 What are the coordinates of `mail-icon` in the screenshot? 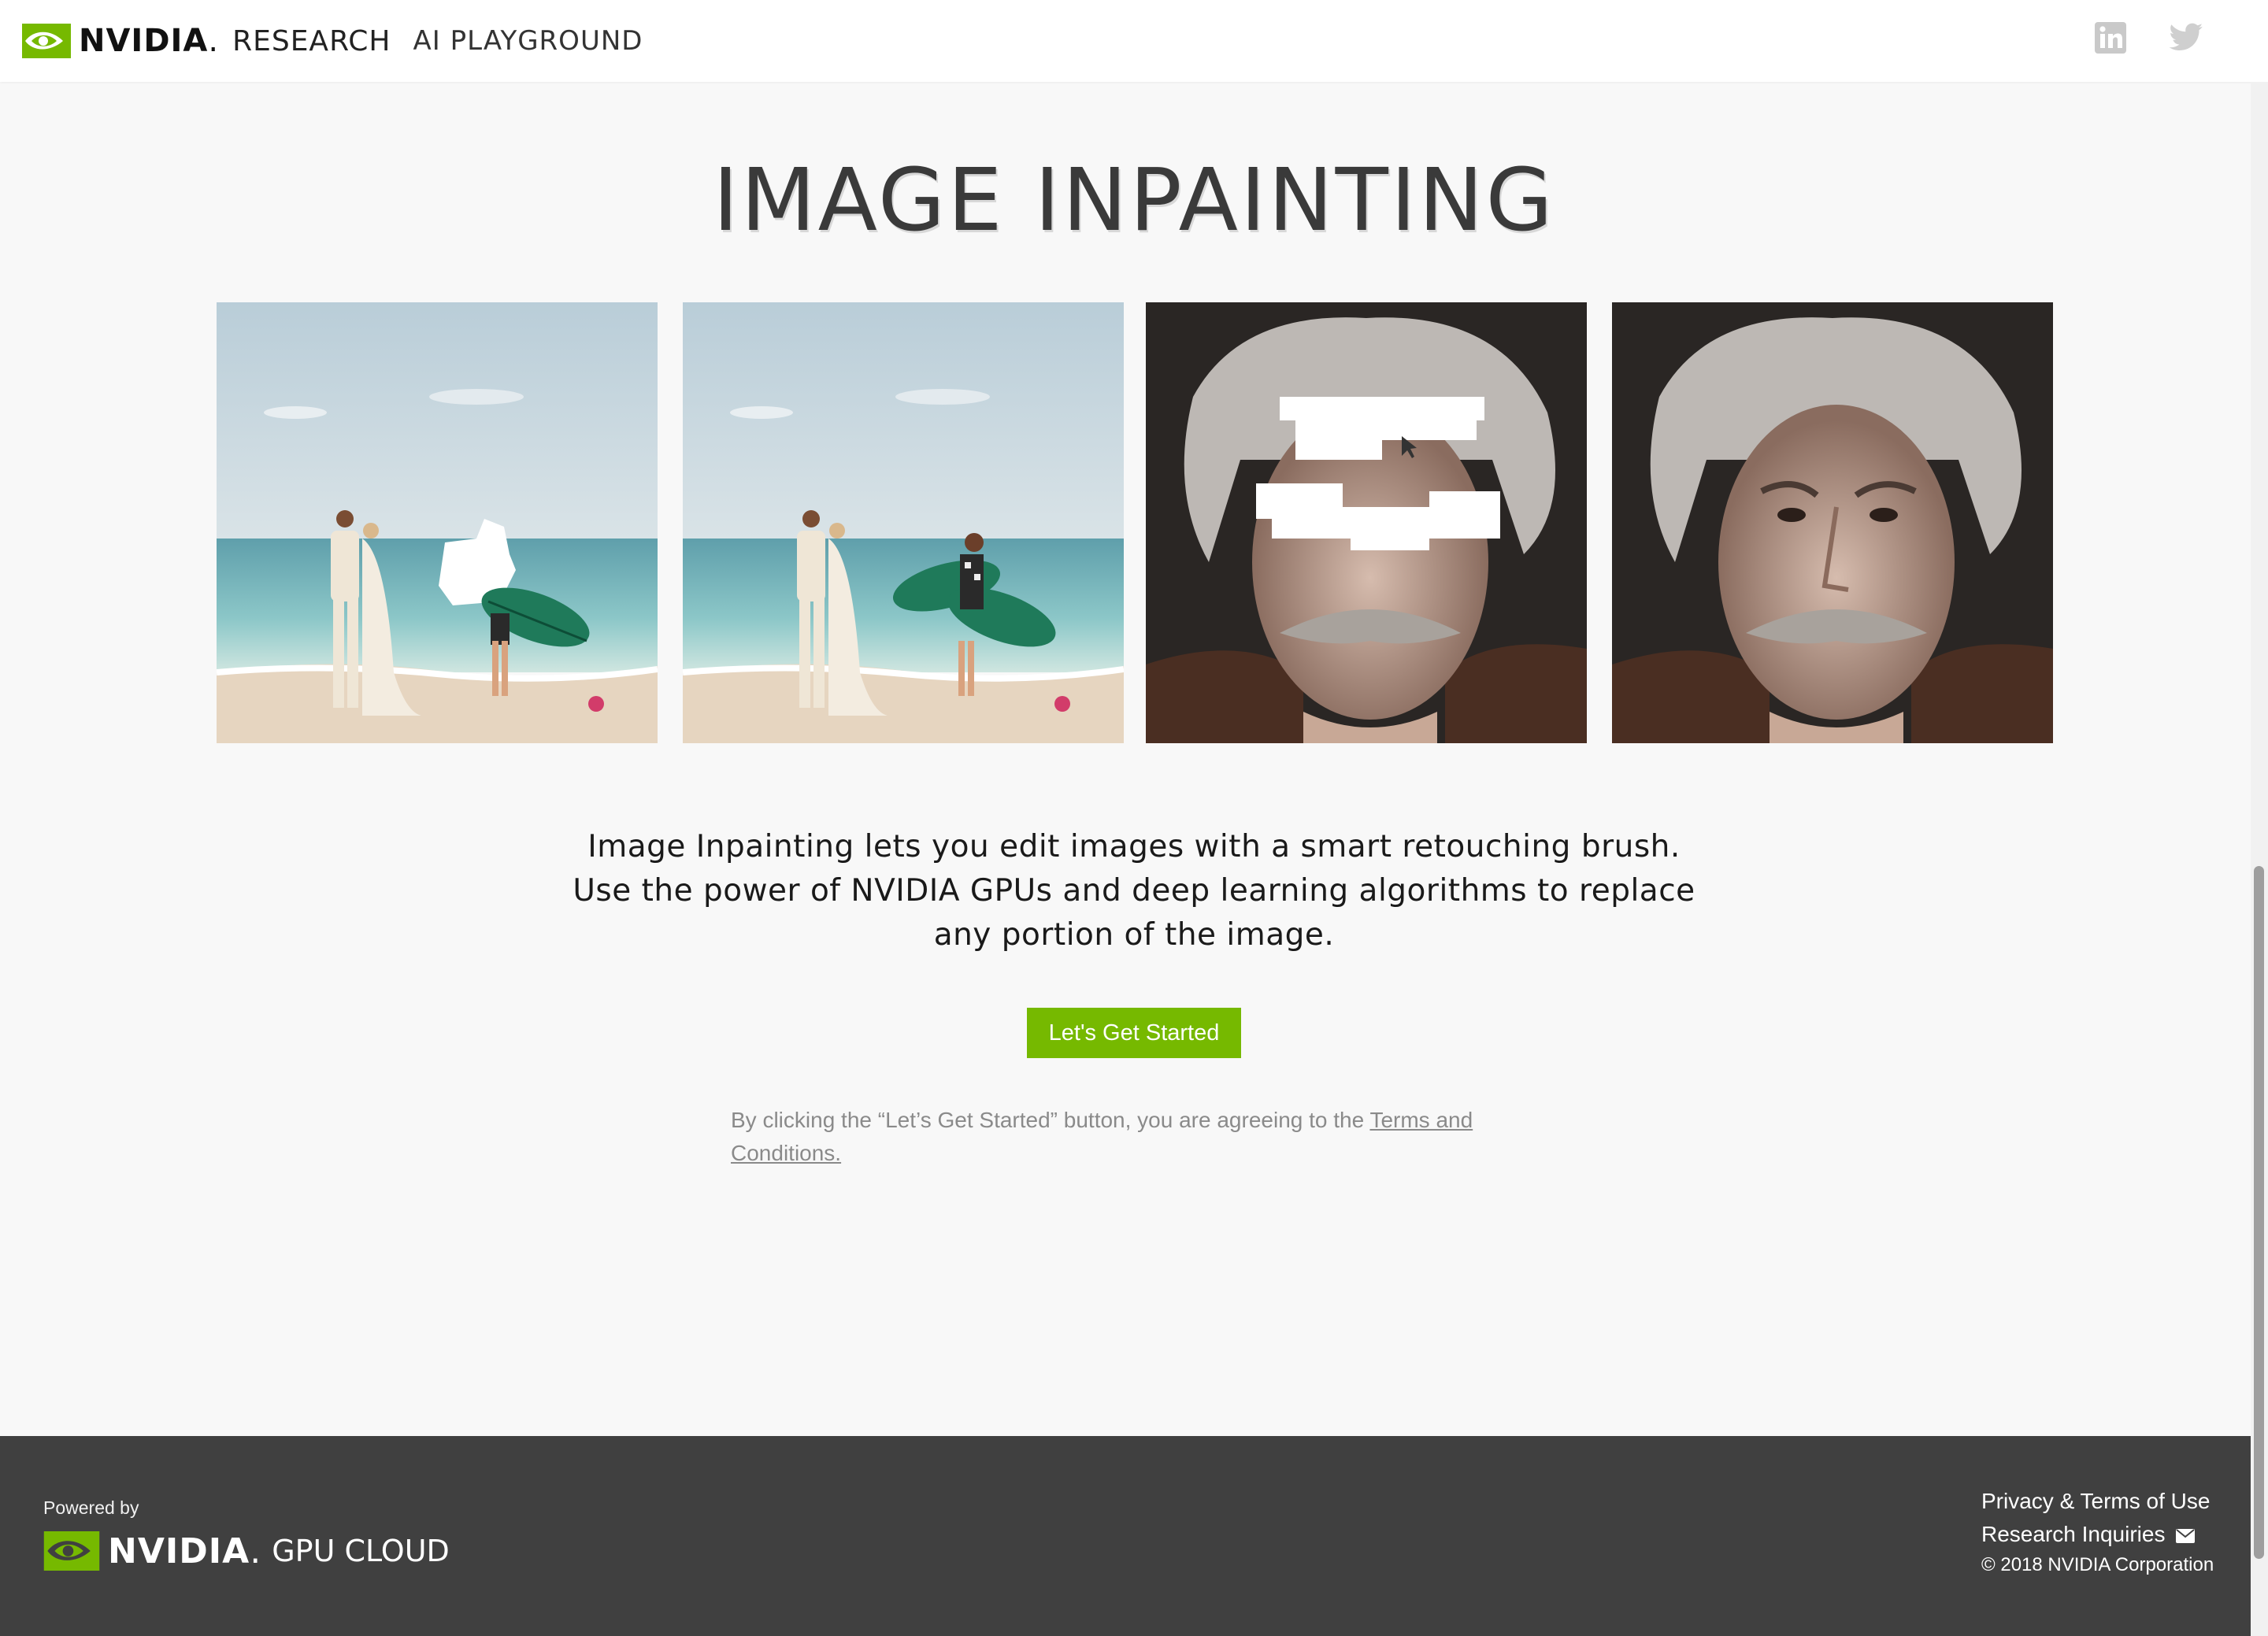 It's located at (2186, 1535).